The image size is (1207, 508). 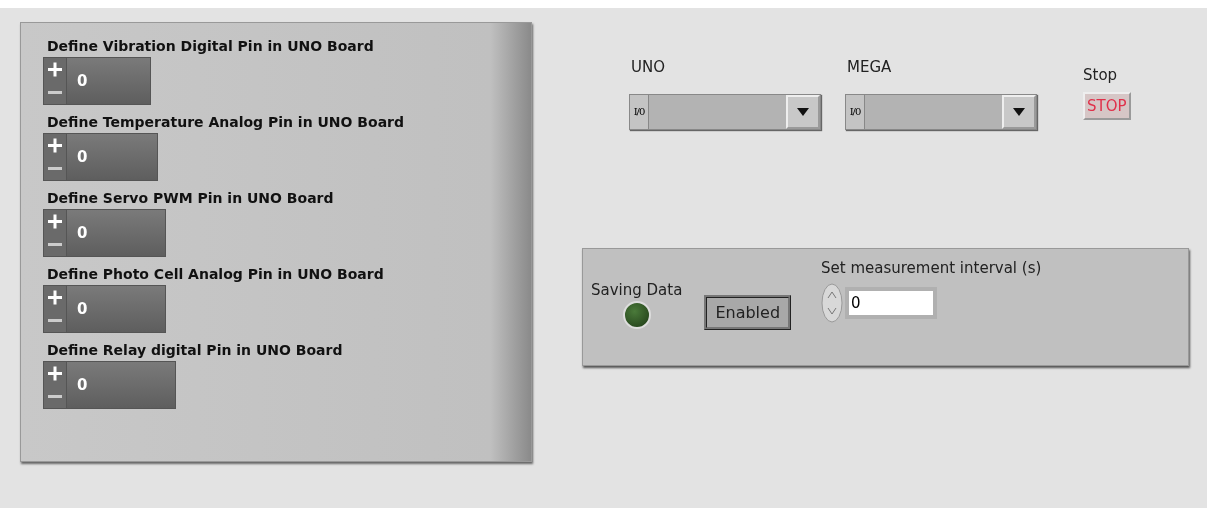 I want to click on field-label: Define Servo PWM Pin in UNO Board, so click(x=191, y=198).